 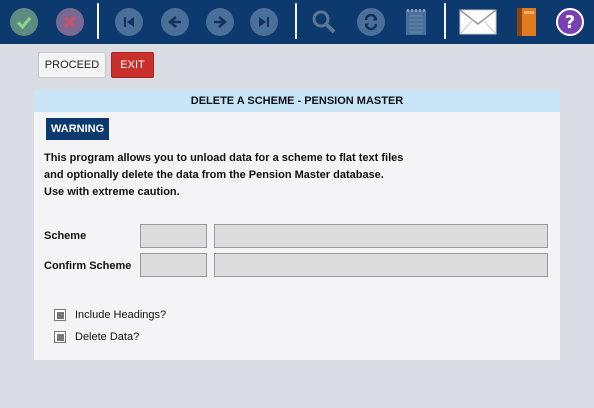 What do you see at coordinates (60, 315) in the screenshot?
I see `include-headings-checkbox` at bounding box center [60, 315].